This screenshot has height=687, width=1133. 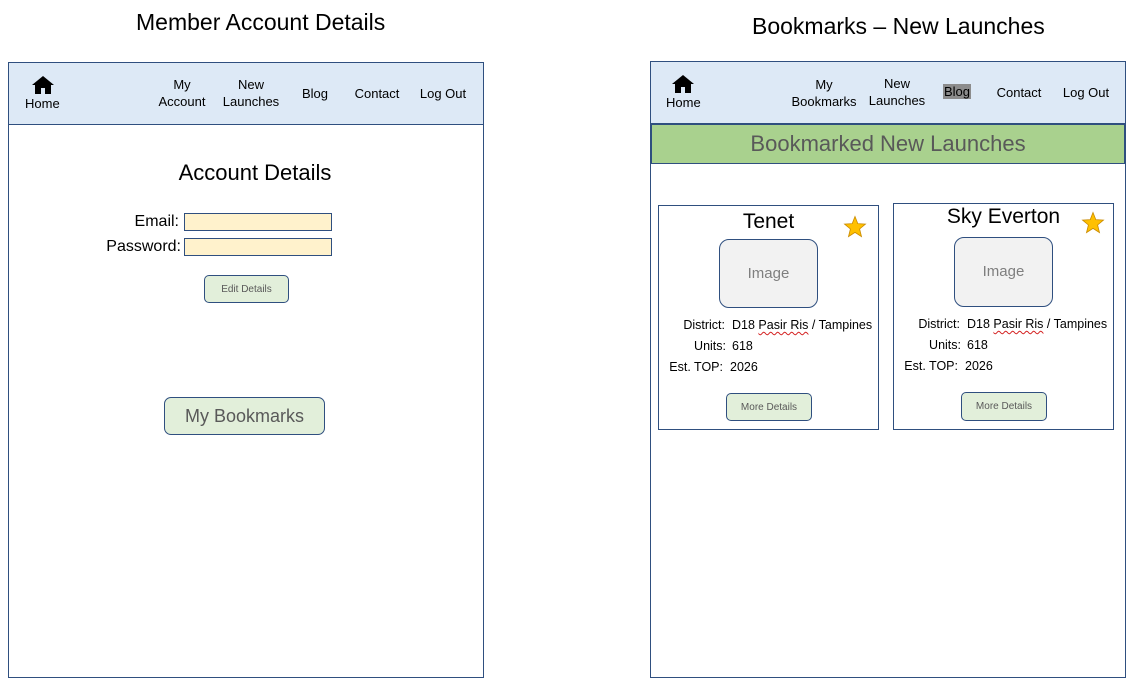 I want to click on nav-blog-highlighted-label: Blog, so click(x=957, y=91).